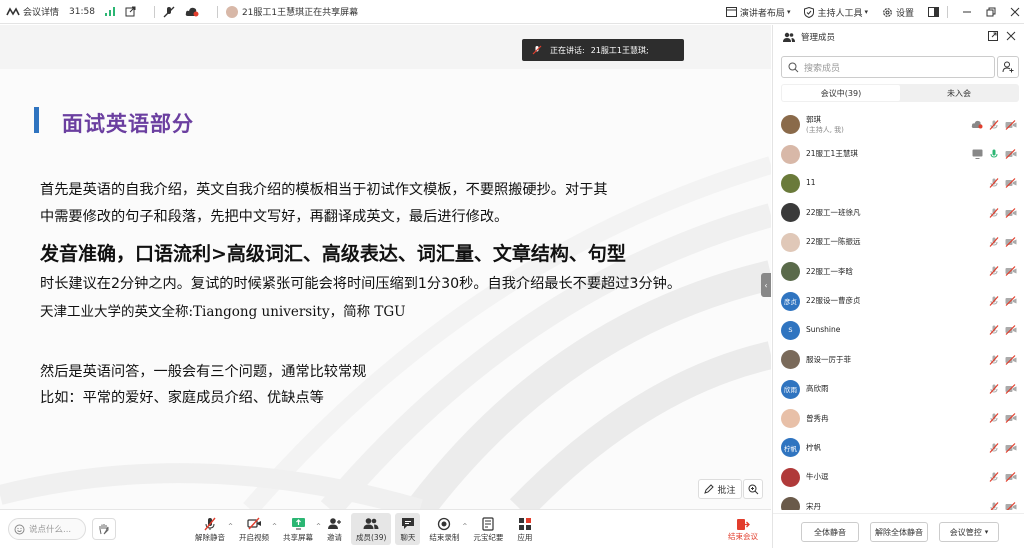  I want to click on members-button: 成员(39), so click(371, 529).